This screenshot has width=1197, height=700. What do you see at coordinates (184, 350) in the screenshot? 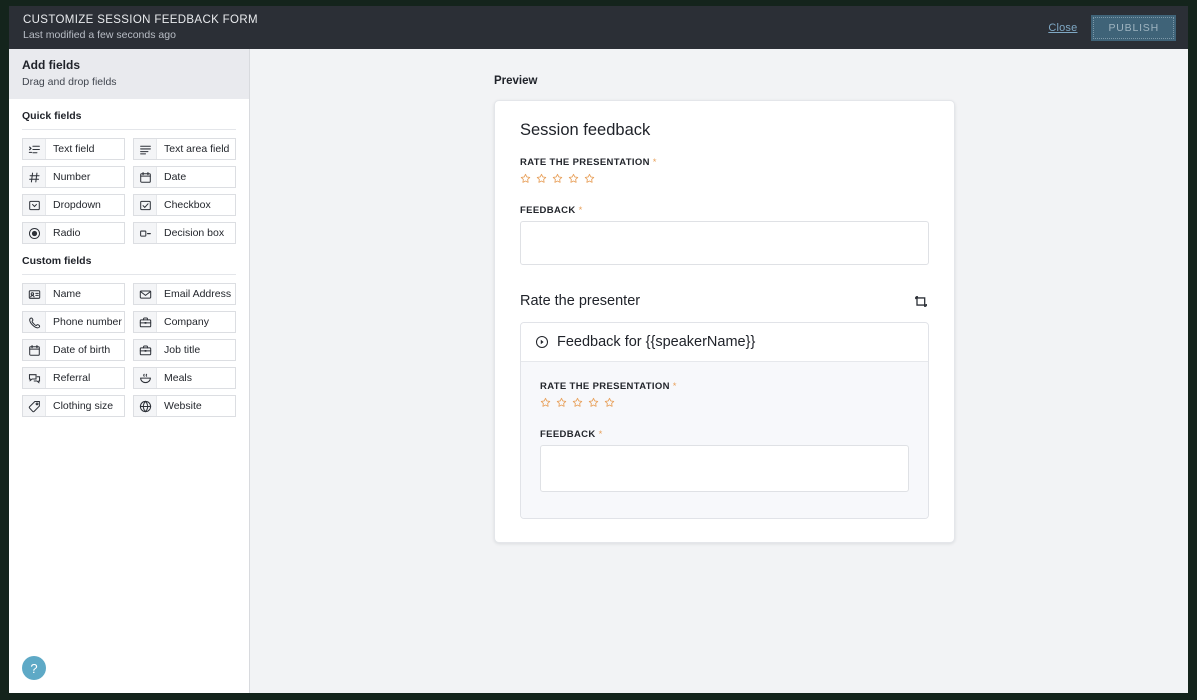
I see `field-chip-job-title: Job title` at bounding box center [184, 350].